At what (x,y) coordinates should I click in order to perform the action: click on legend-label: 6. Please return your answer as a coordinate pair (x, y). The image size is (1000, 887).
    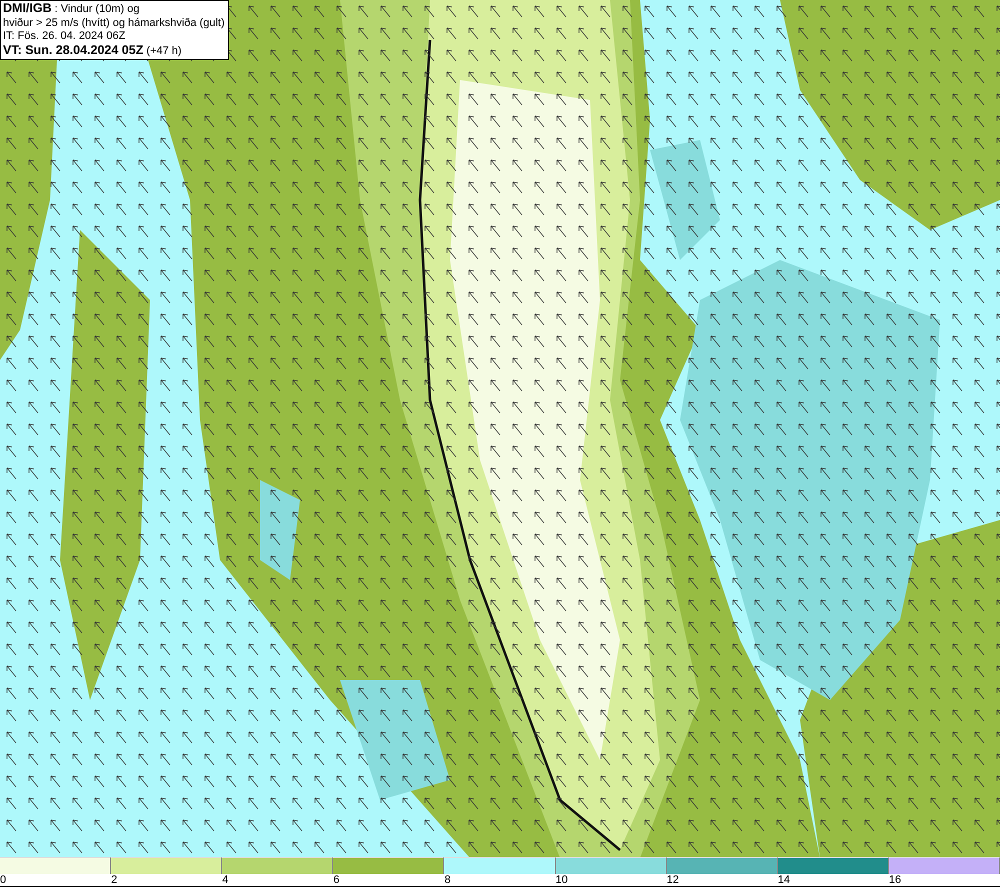
    Looking at the image, I should click on (336, 880).